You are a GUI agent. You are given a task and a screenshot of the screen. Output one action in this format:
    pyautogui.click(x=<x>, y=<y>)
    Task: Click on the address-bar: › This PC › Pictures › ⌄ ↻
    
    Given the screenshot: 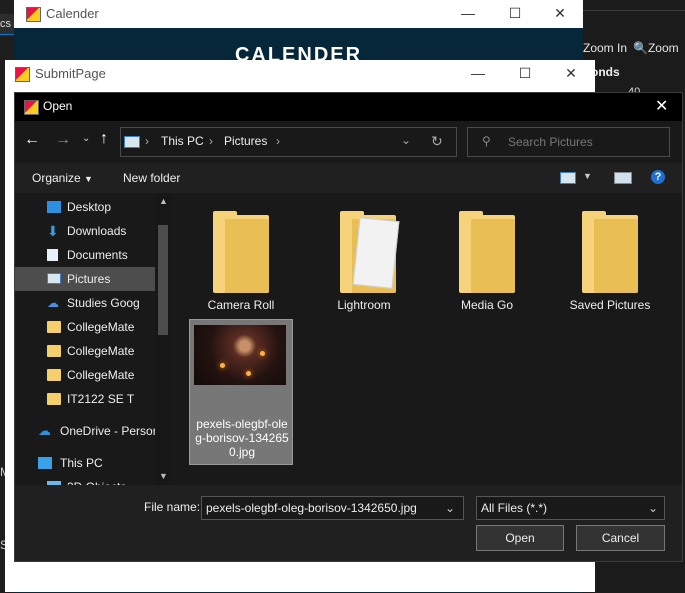 What is the action you would take?
    pyautogui.click(x=288, y=142)
    